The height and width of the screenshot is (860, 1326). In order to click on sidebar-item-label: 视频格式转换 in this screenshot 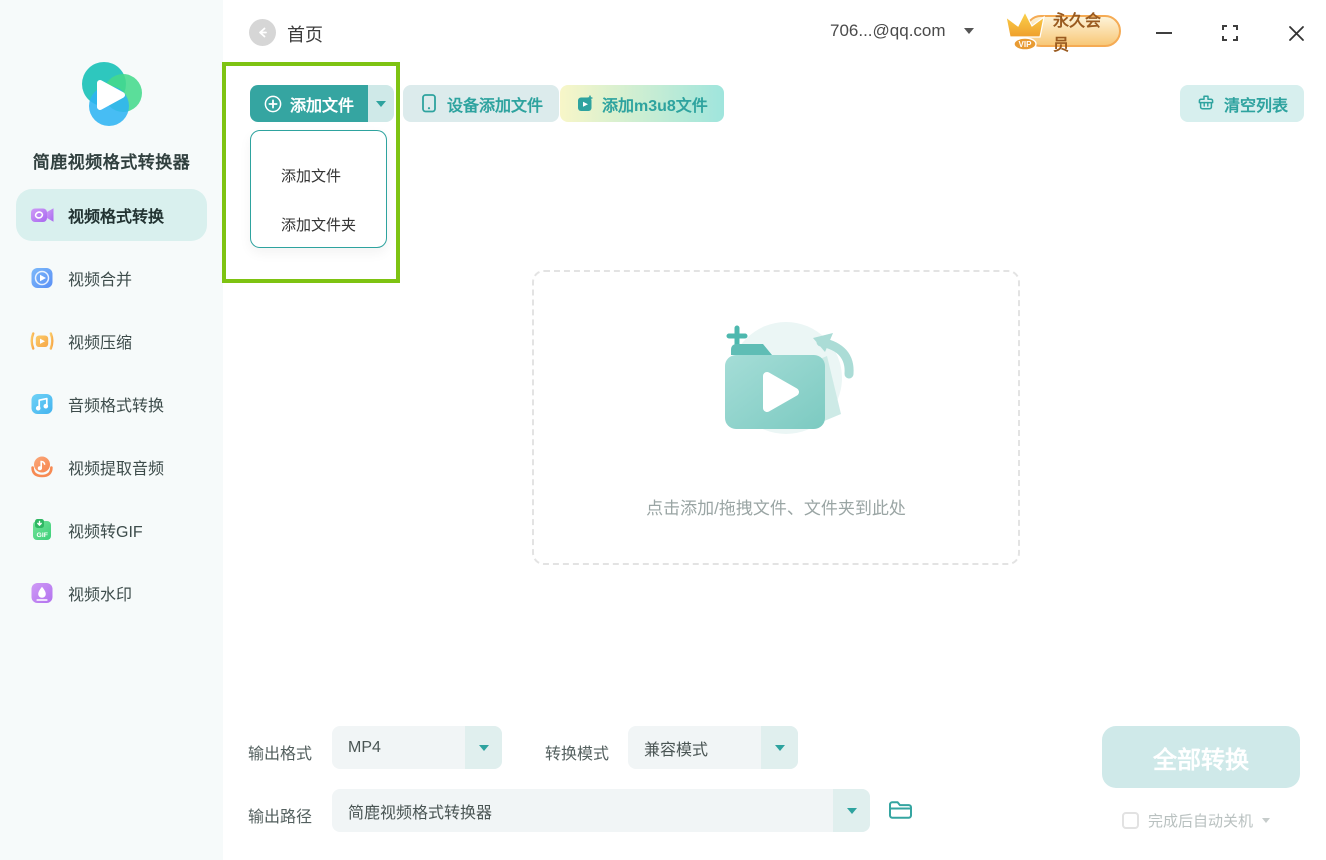, I will do `click(116, 217)`.